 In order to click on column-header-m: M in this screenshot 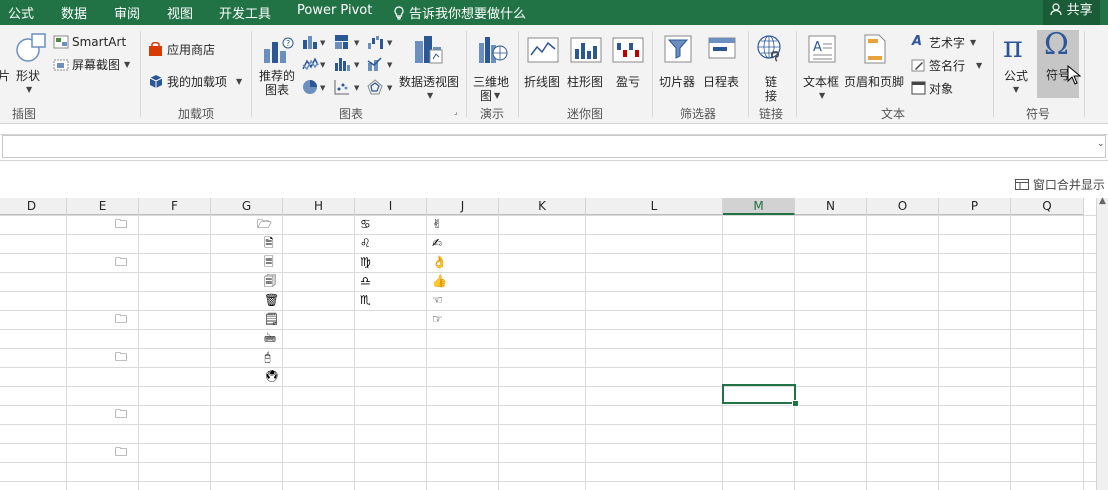, I will do `click(759, 206)`.